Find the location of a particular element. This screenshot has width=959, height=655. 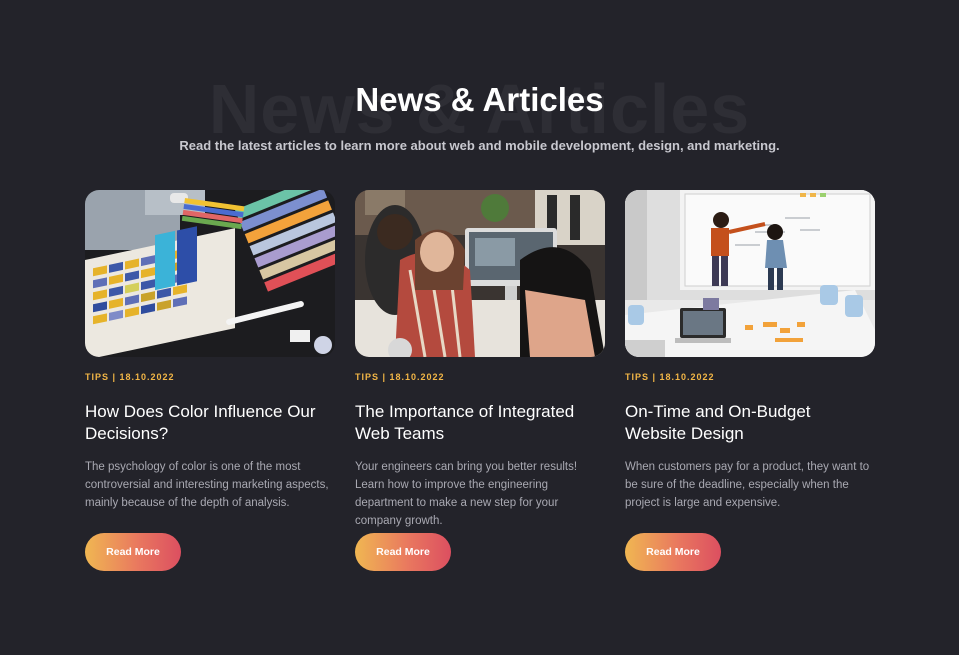

article-image-color-swatches is located at coordinates (210, 273).